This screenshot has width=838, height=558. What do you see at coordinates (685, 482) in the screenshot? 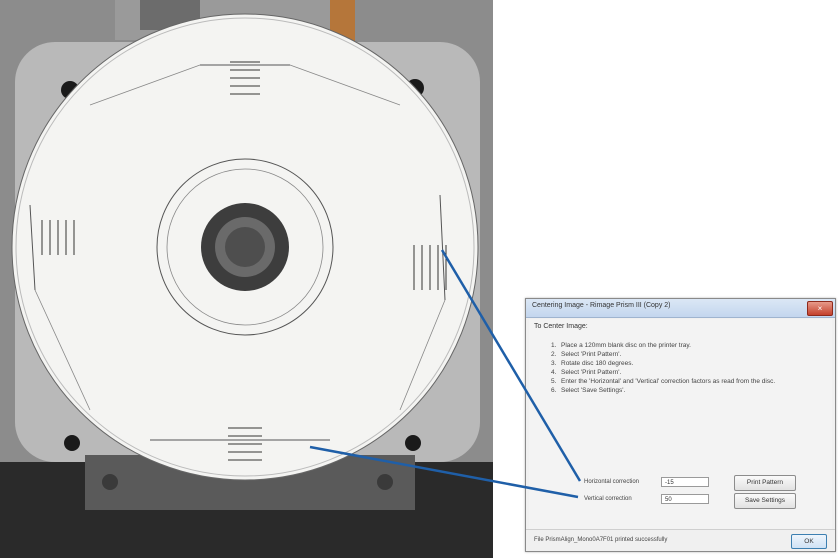
I see `horizontal-correction-input: -15` at bounding box center [685, 482].